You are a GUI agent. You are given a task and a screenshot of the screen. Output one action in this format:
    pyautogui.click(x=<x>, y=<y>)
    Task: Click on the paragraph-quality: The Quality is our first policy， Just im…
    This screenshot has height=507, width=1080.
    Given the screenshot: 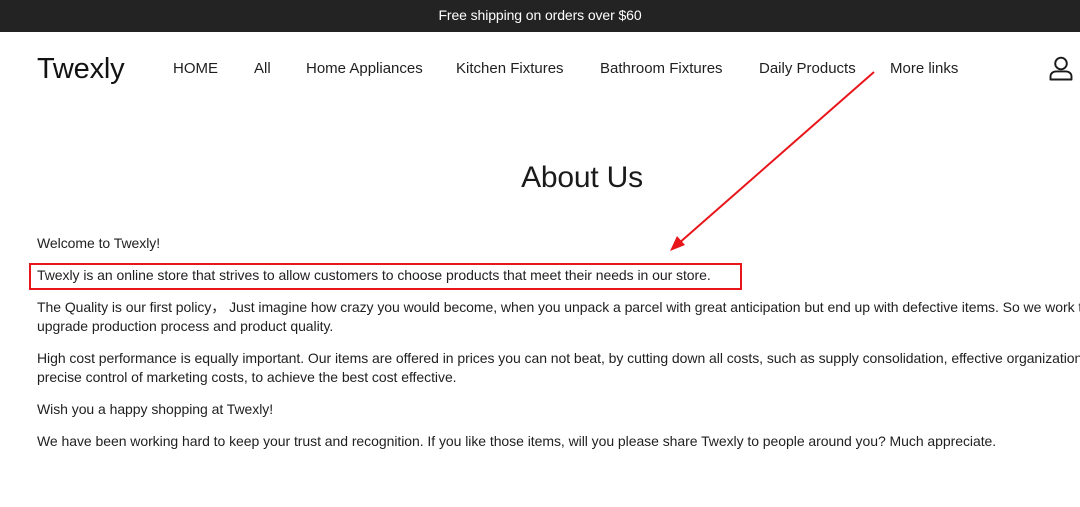 What is the action you would take?
    pyautogui.click(x=558, y=316)
    